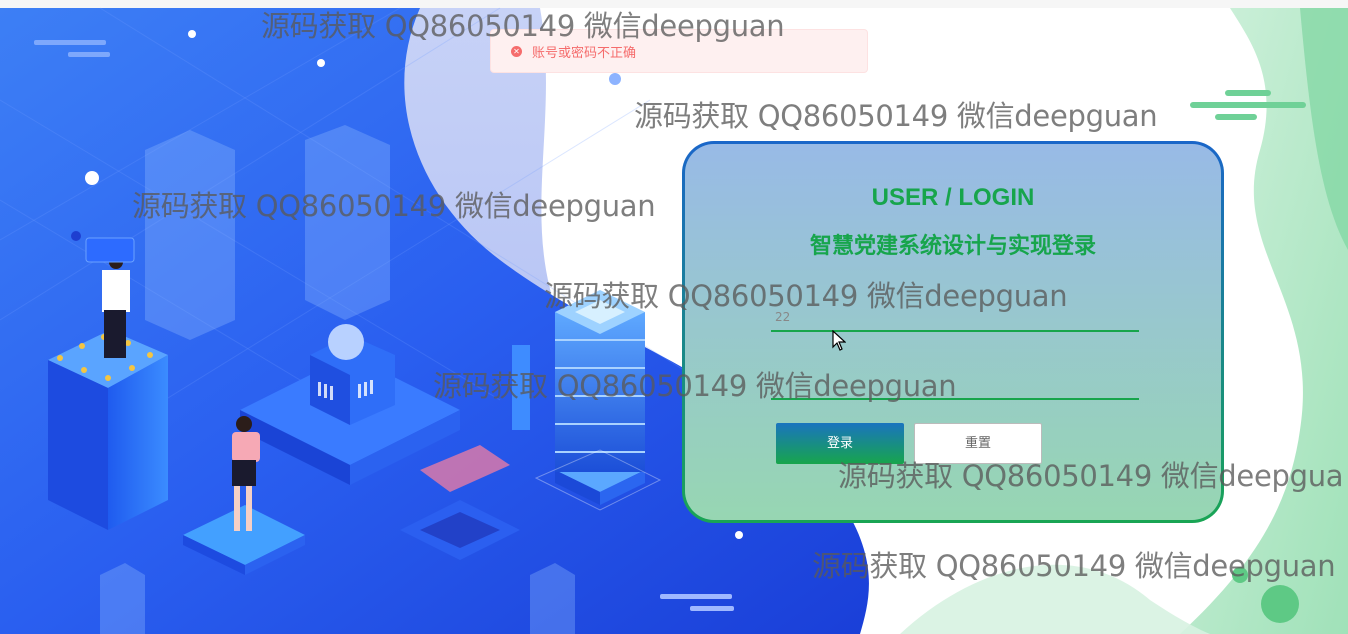 The image size is (1348, 634). What do you see at coordinates (516, 51) in the screenshot?
I see `error-circle-icon: ✕` at bounding box center [516, 51].